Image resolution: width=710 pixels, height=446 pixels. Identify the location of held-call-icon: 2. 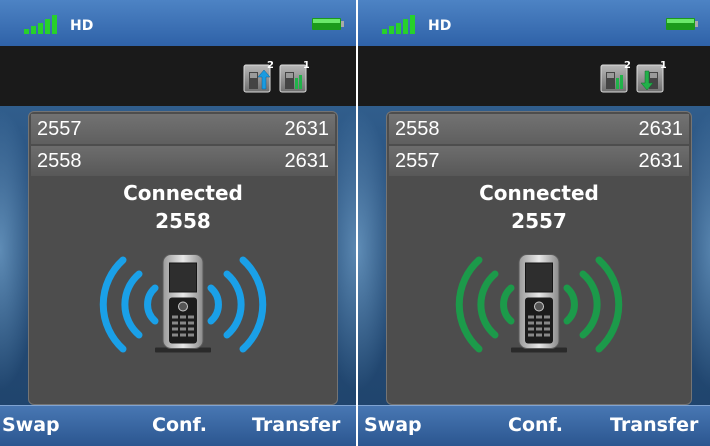
(615, 76).